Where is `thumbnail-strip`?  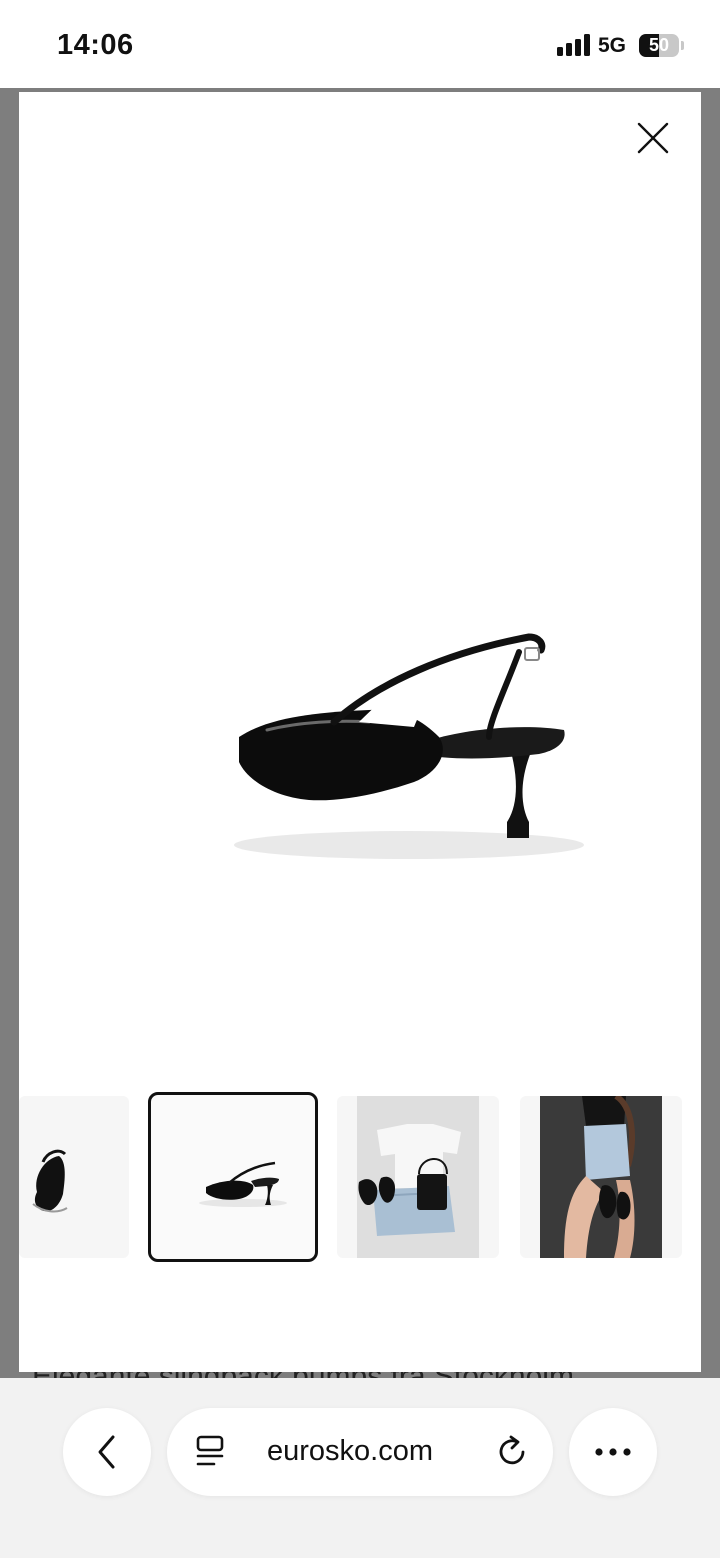
thumbnail-strip is located at coordinates (360, 1177).